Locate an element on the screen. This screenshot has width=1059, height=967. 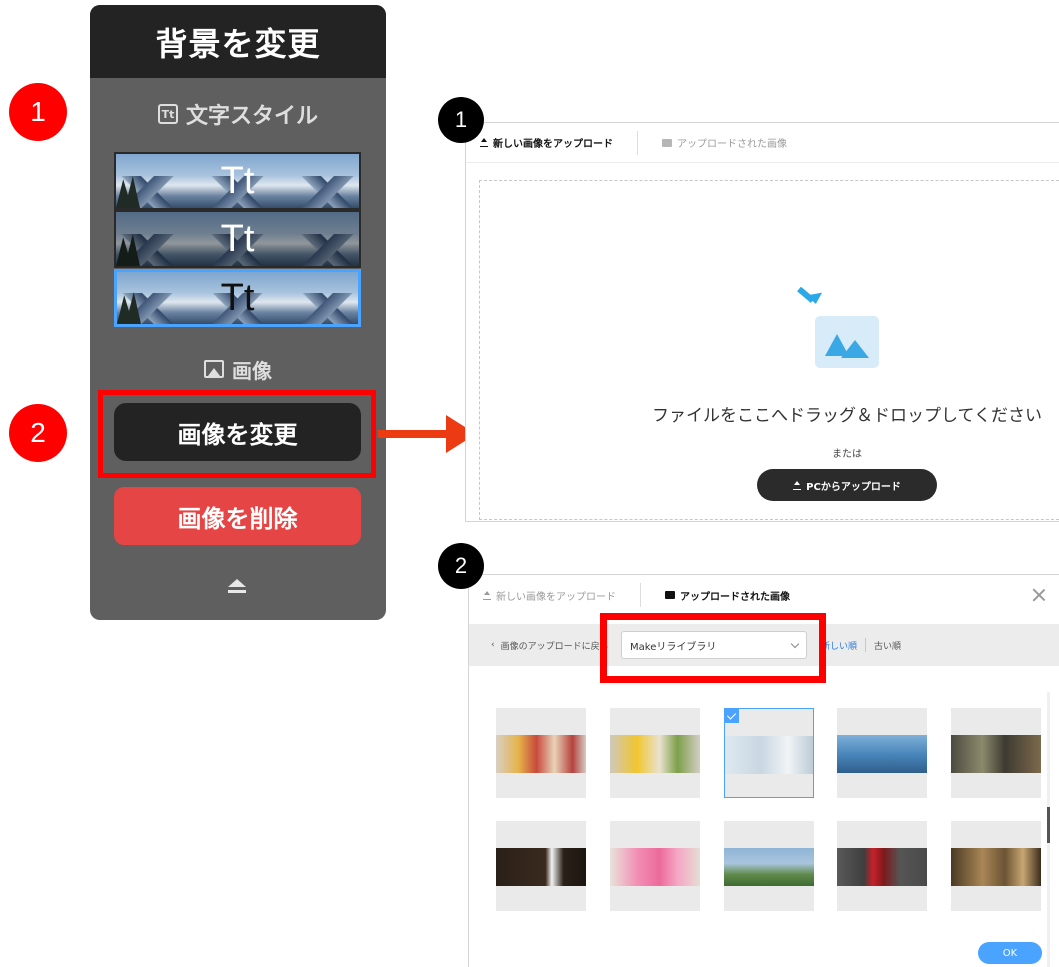
panel-header: 背景を変更 is located at coordinates (238, 41).